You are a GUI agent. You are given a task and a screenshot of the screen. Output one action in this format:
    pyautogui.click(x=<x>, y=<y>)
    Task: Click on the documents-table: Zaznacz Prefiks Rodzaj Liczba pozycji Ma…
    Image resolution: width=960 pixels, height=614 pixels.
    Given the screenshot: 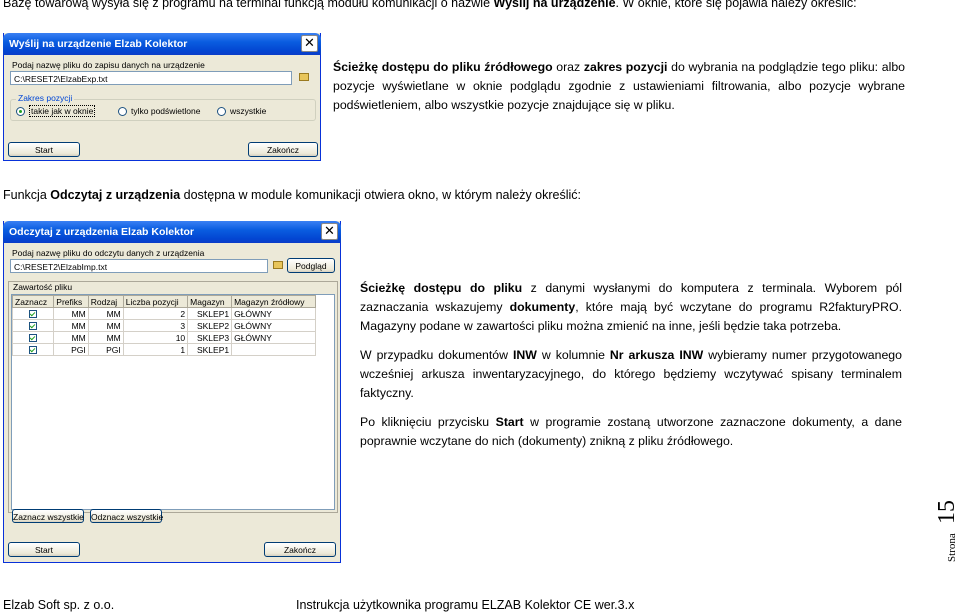 What is the action you would take?
    pyautogui.click(x=163, y=325)
    